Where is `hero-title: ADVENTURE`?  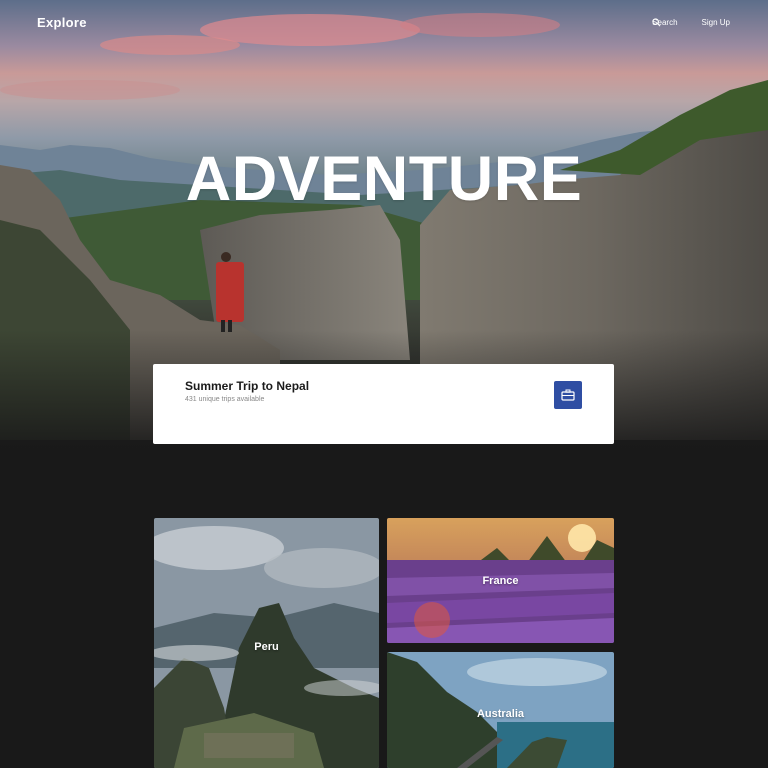
hero-title: ADVENTURE is located at coordinates (384, 179).